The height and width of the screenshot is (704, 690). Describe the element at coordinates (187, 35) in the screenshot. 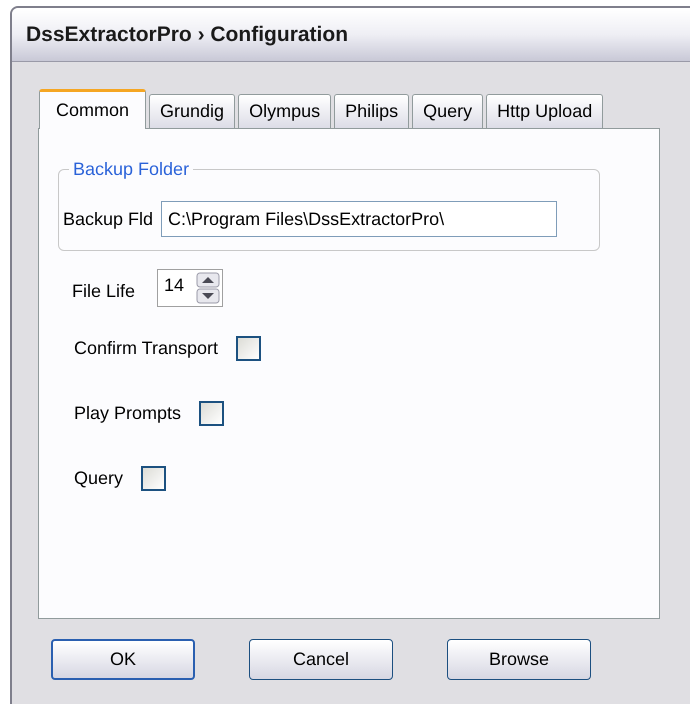

I see `window-title: DssExtractorPro › Configuration` at that location.